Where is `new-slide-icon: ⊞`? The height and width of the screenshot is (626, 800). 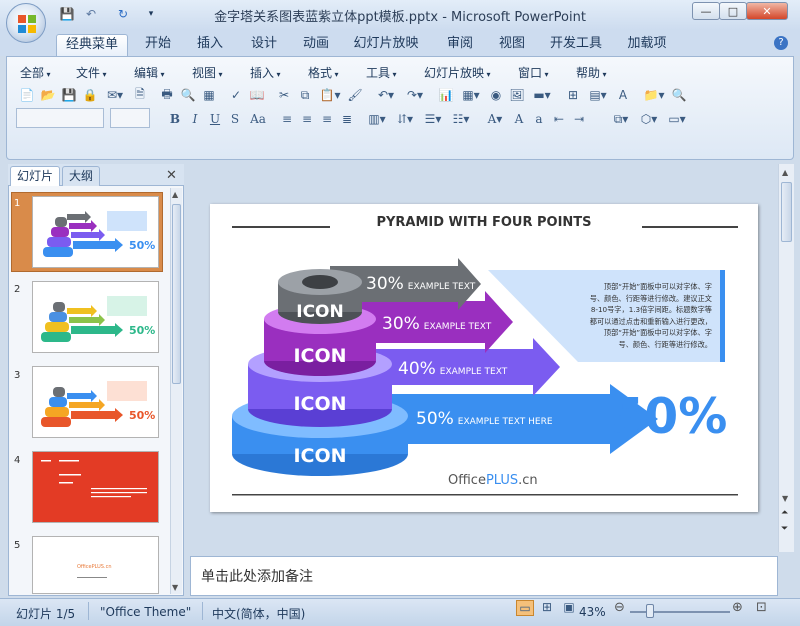 new-slide-icon: ⊞ is located at coordinates (573, 95).